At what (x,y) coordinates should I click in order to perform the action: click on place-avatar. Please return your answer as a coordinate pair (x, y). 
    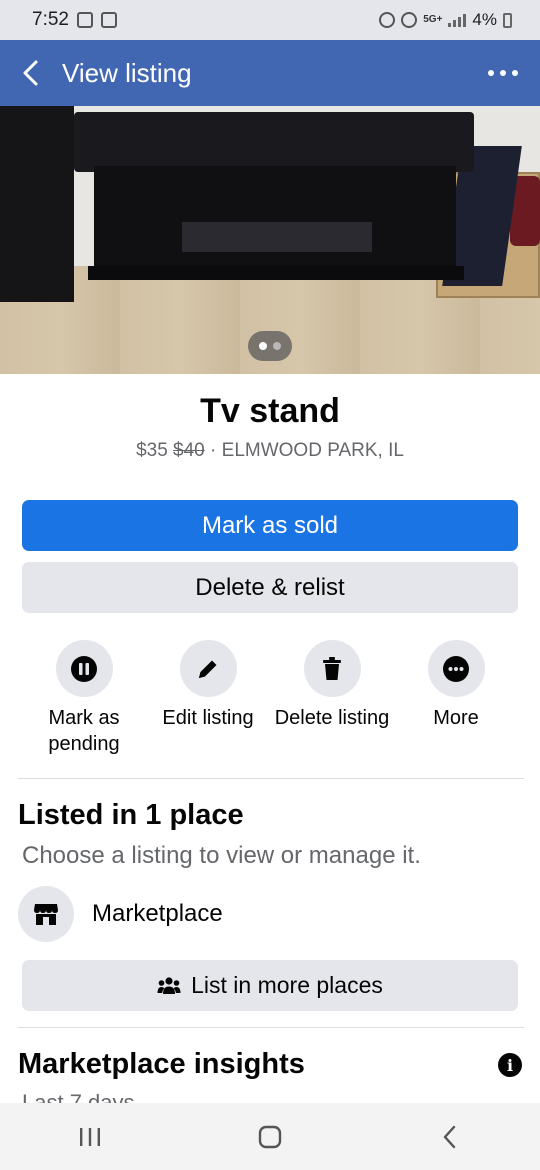
    Looking at the image, I should click on (46, 914).